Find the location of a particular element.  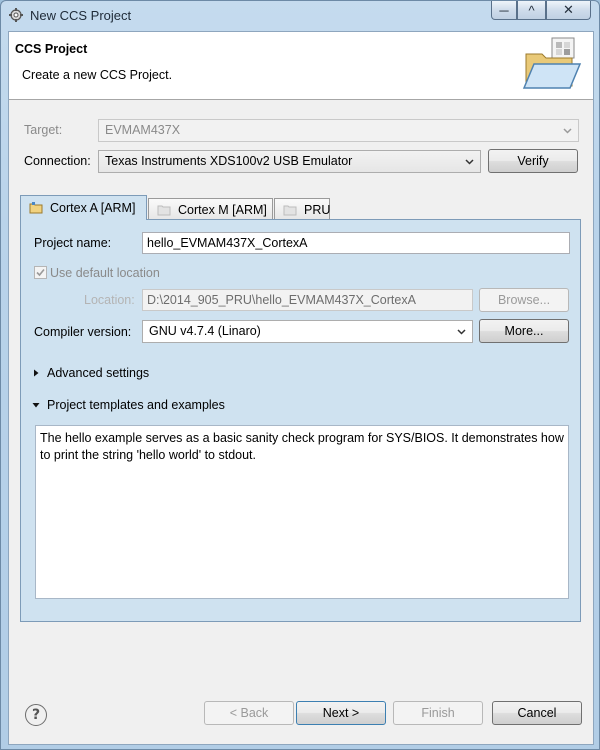

close-icon: ✕ is located at coordinates (568, 9).